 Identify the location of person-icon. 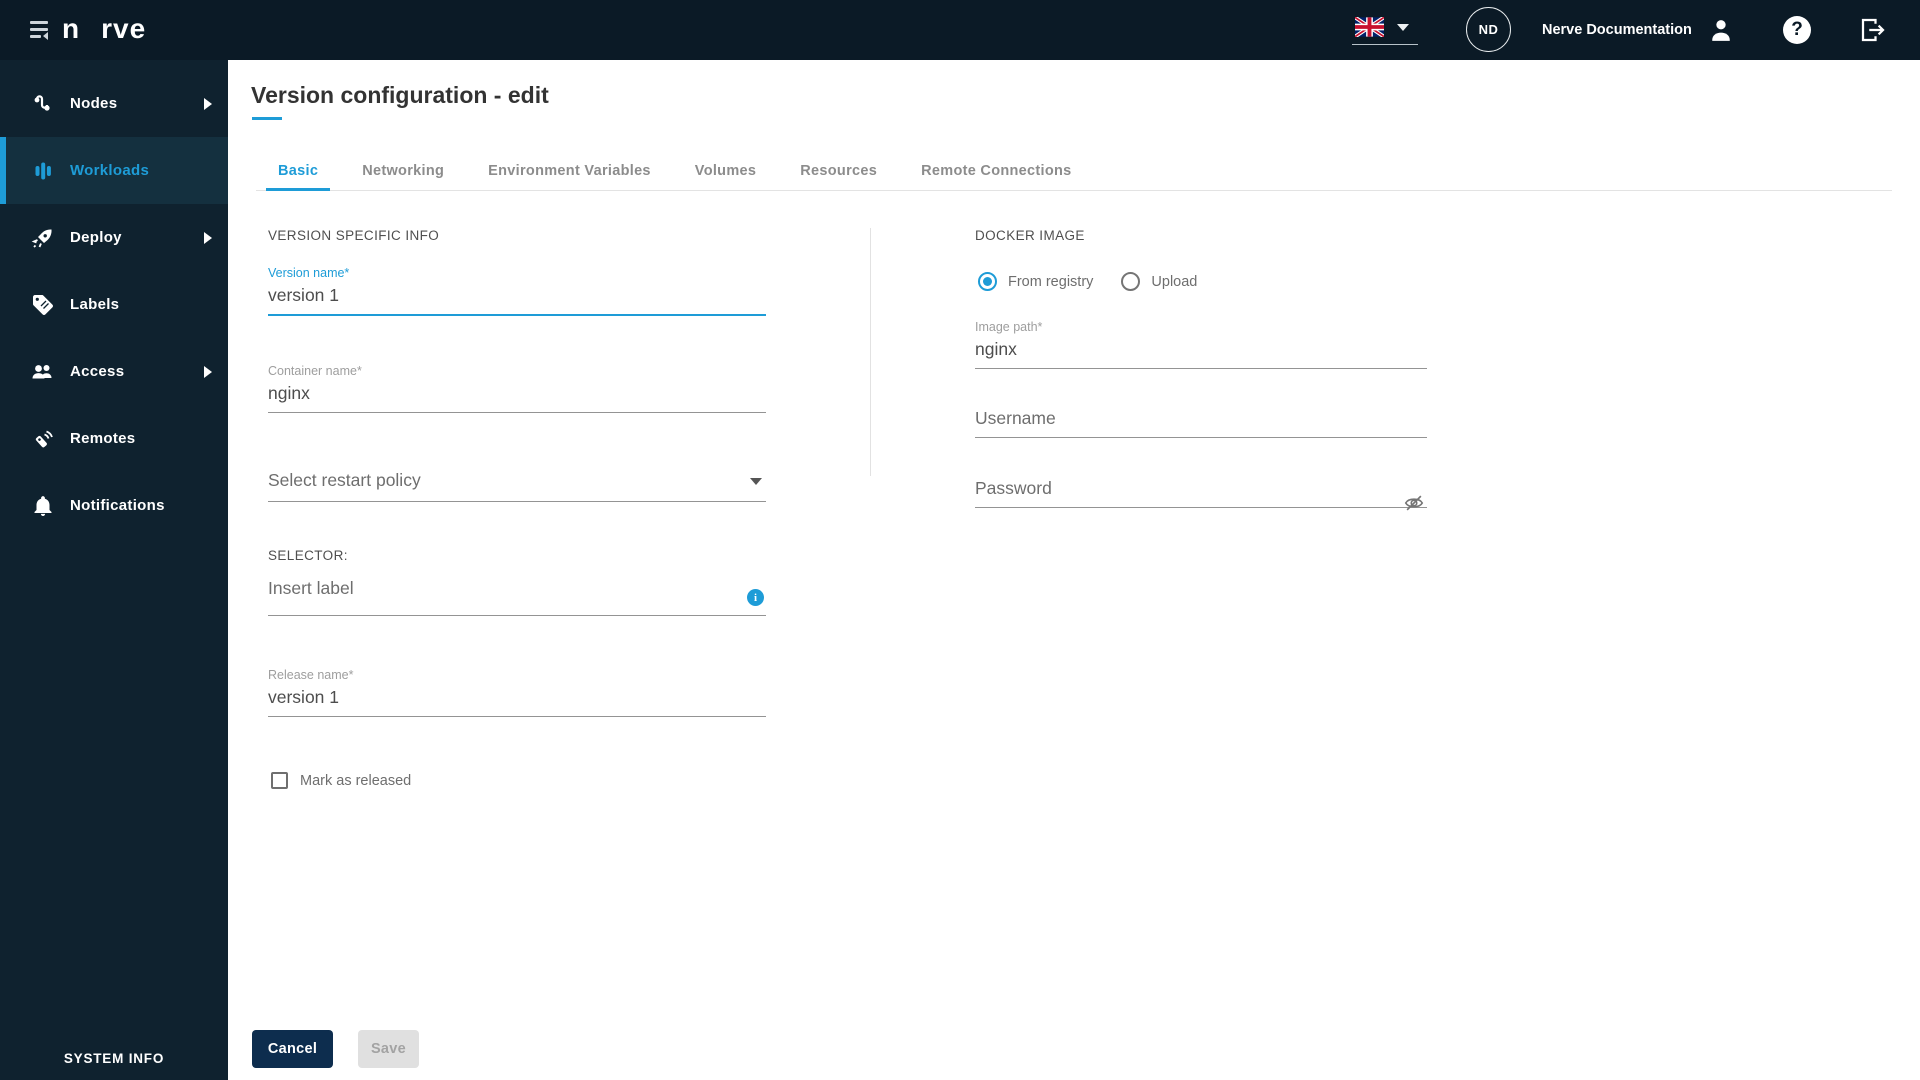
(1721, 30).